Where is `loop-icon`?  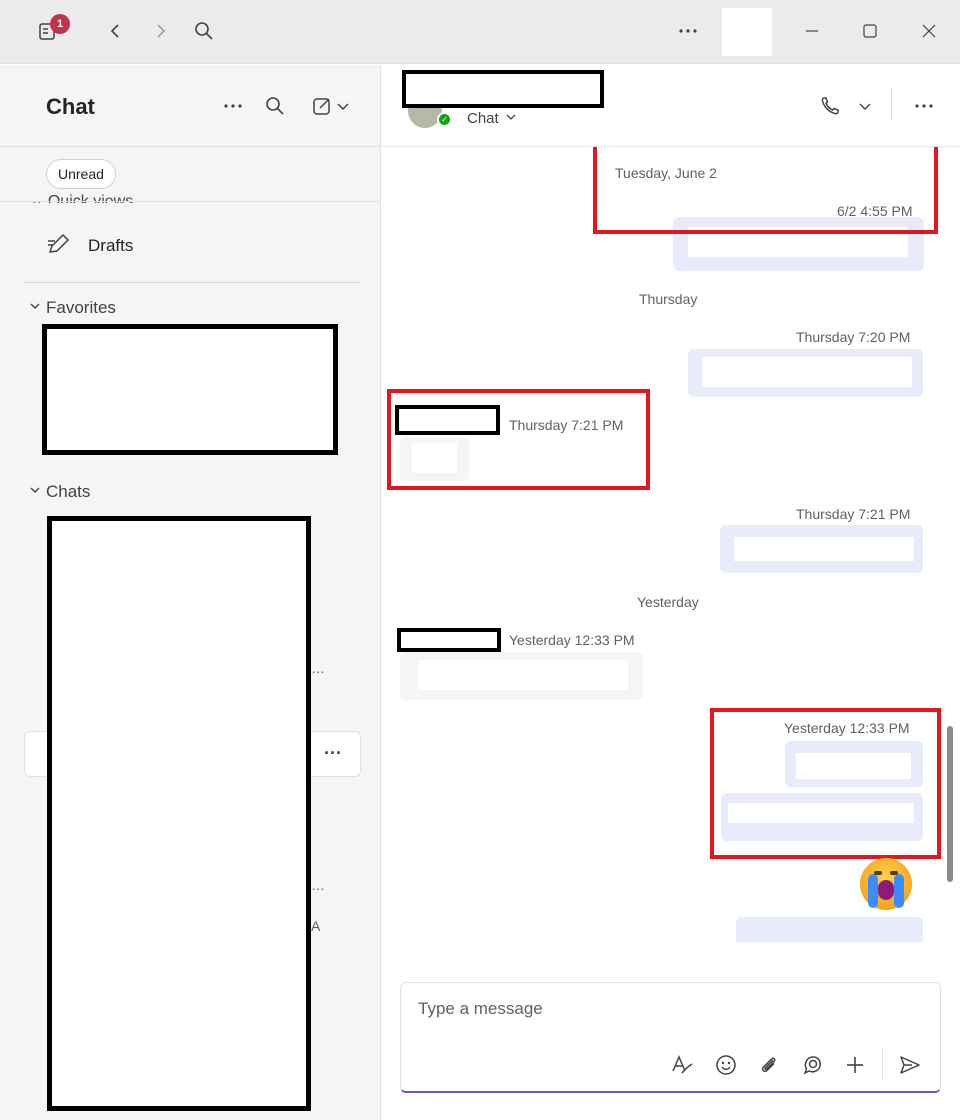
loop-icon is located at coordinates (812, 1065).